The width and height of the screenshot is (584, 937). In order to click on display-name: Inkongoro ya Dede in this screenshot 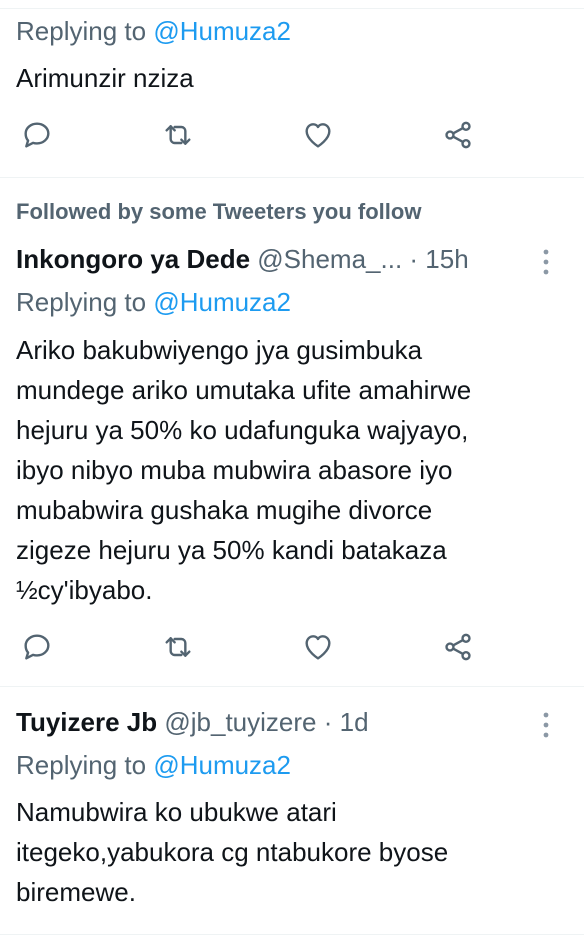, I will do `click(133, 259)`.